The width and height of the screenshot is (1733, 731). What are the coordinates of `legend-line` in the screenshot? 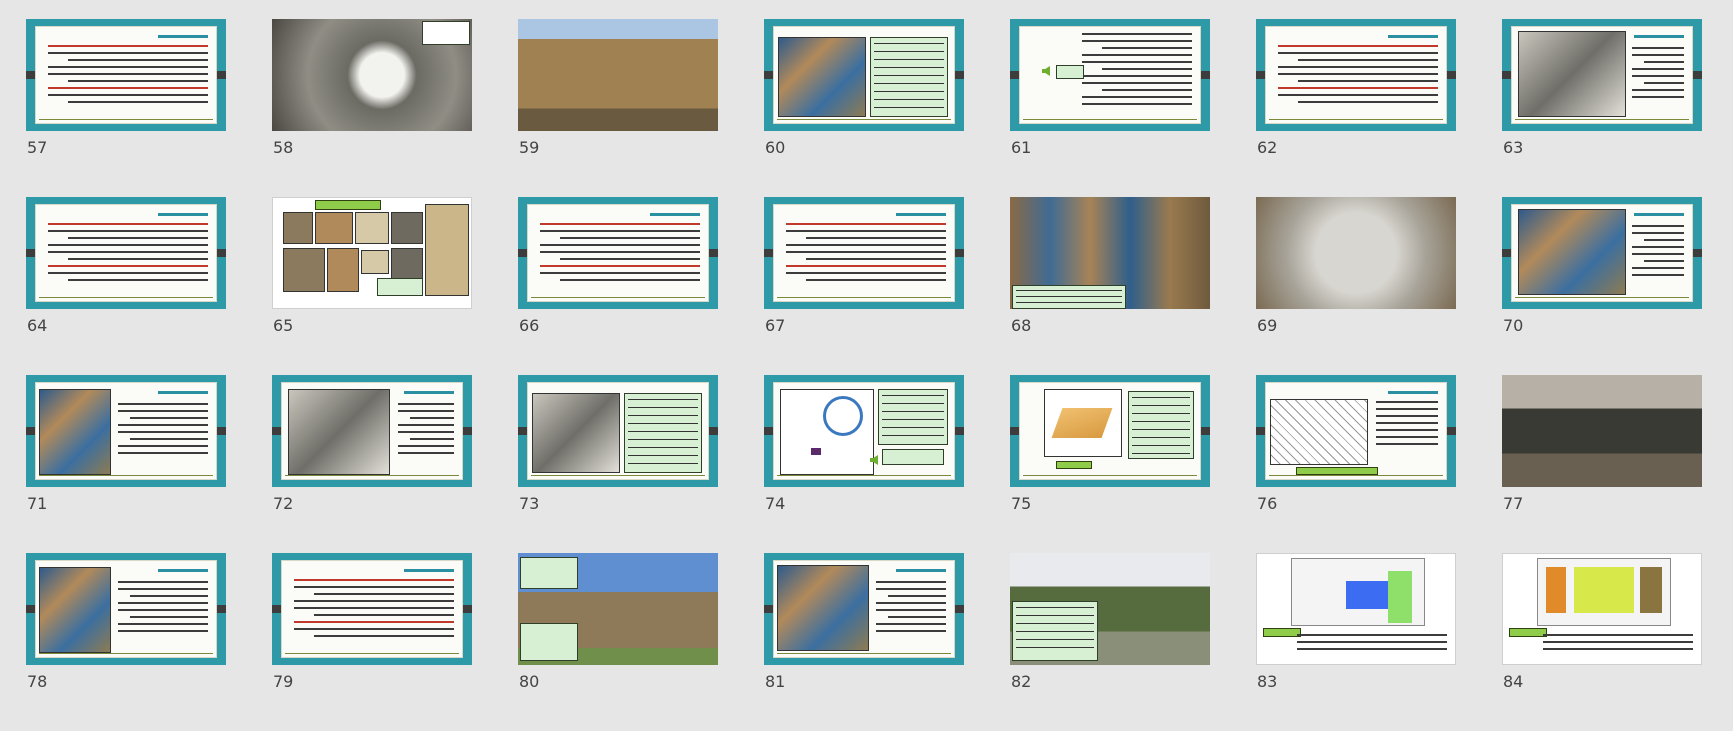 It's located at (1372, 649).